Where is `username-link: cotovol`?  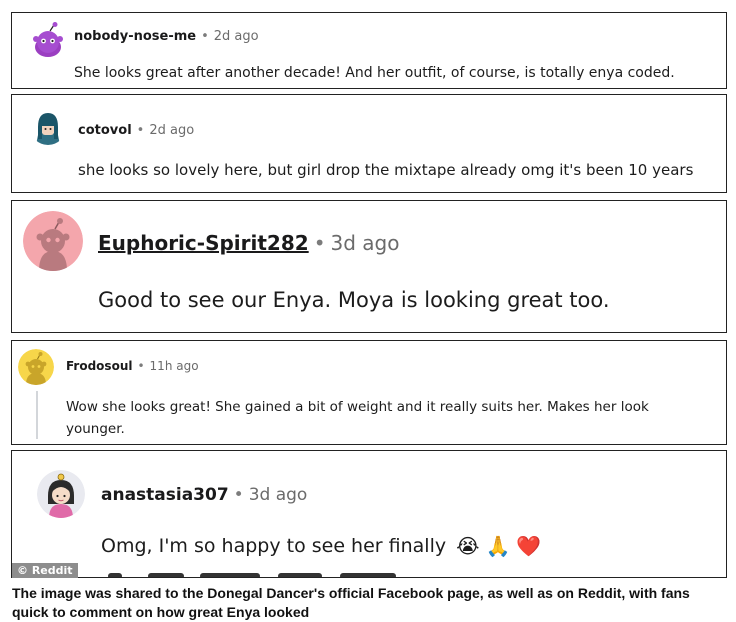 username-link: cotovol is located at coordinates (105, 130).